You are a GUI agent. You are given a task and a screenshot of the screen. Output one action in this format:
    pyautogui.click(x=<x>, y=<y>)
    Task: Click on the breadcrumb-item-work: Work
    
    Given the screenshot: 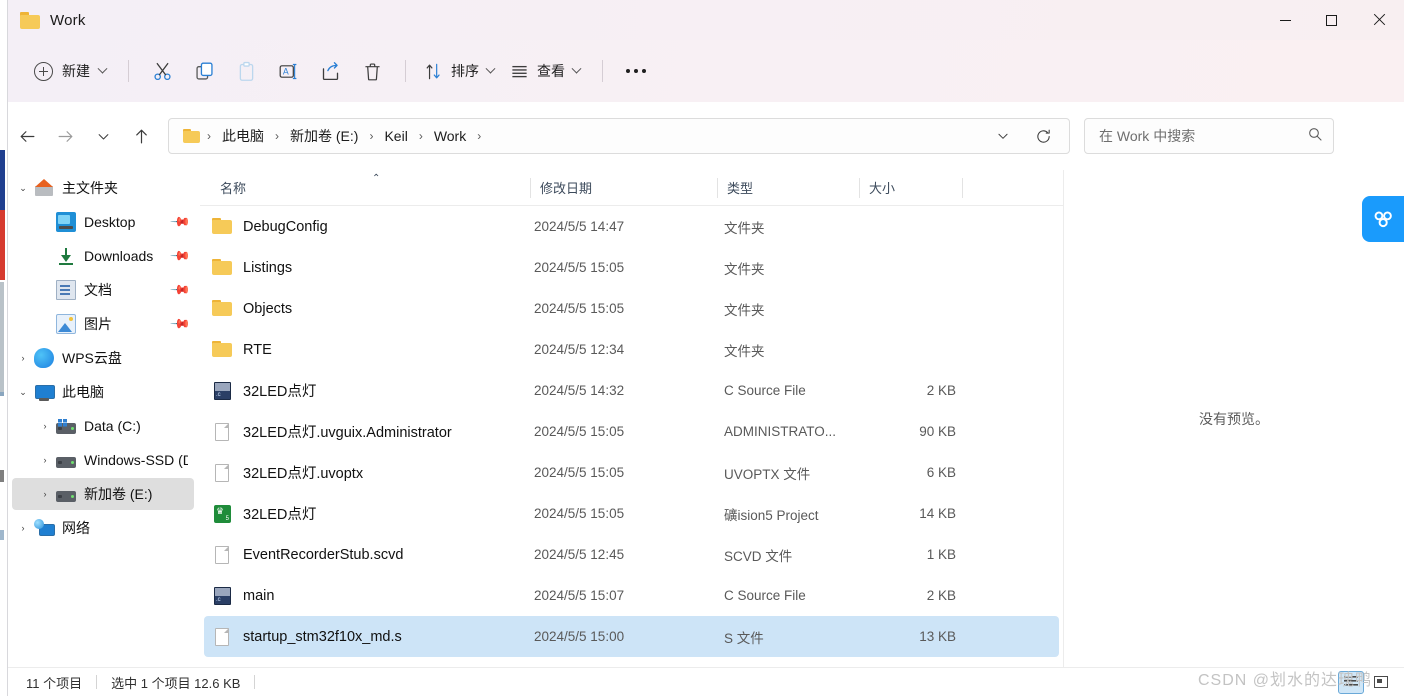 What is the action you would take?
    pyautogui.click(x=450, y=136)
    